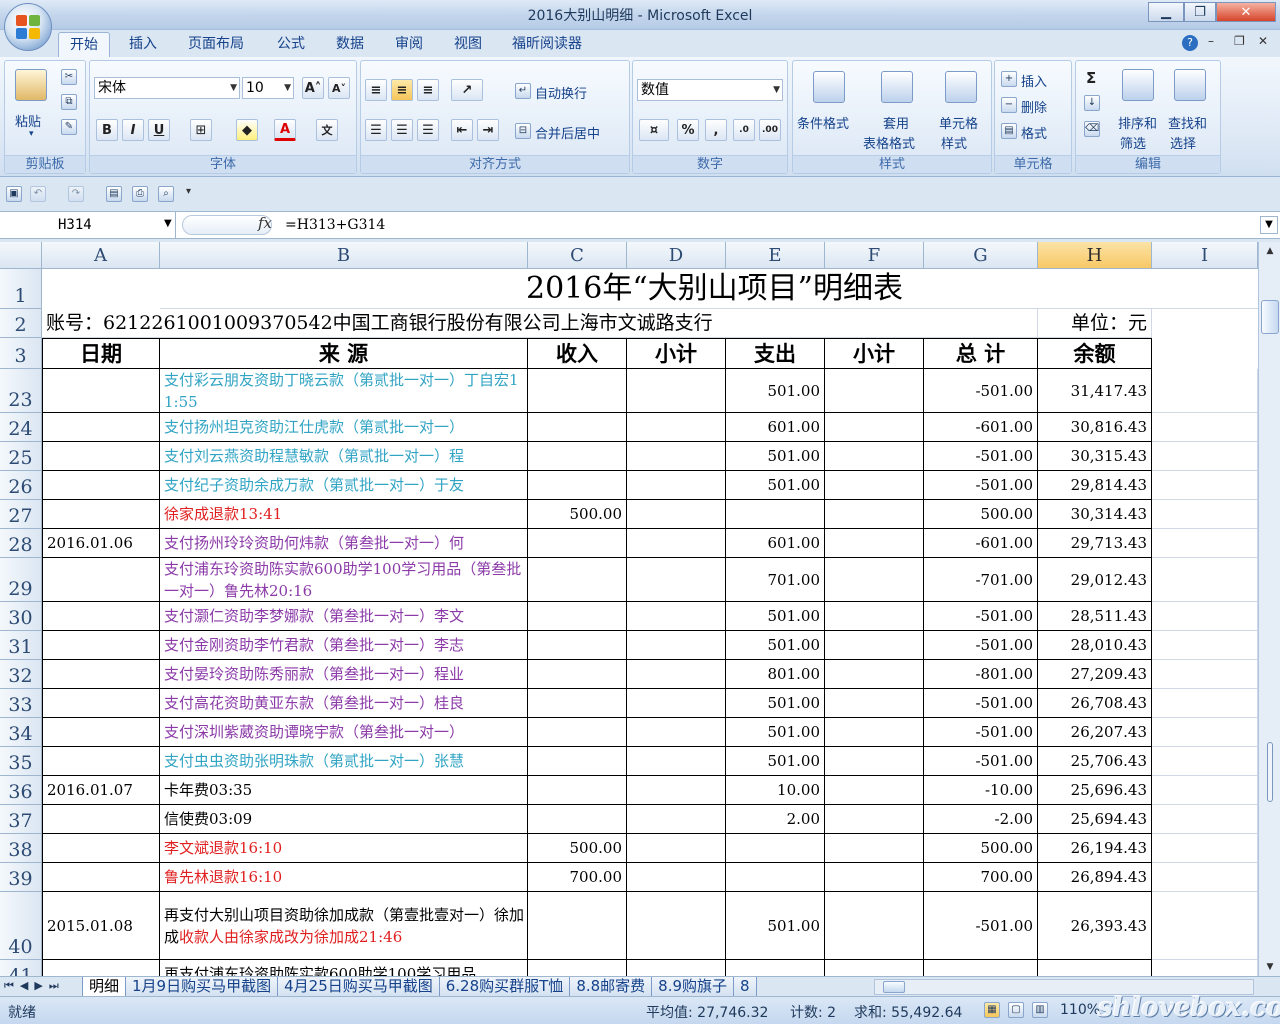 Image resolution: width=1280 pixels, height=1024 pixels. What do you see at coordinates (775, 514) in the screenshot?
I see `cell-expense` at bounding box center [775, 514].